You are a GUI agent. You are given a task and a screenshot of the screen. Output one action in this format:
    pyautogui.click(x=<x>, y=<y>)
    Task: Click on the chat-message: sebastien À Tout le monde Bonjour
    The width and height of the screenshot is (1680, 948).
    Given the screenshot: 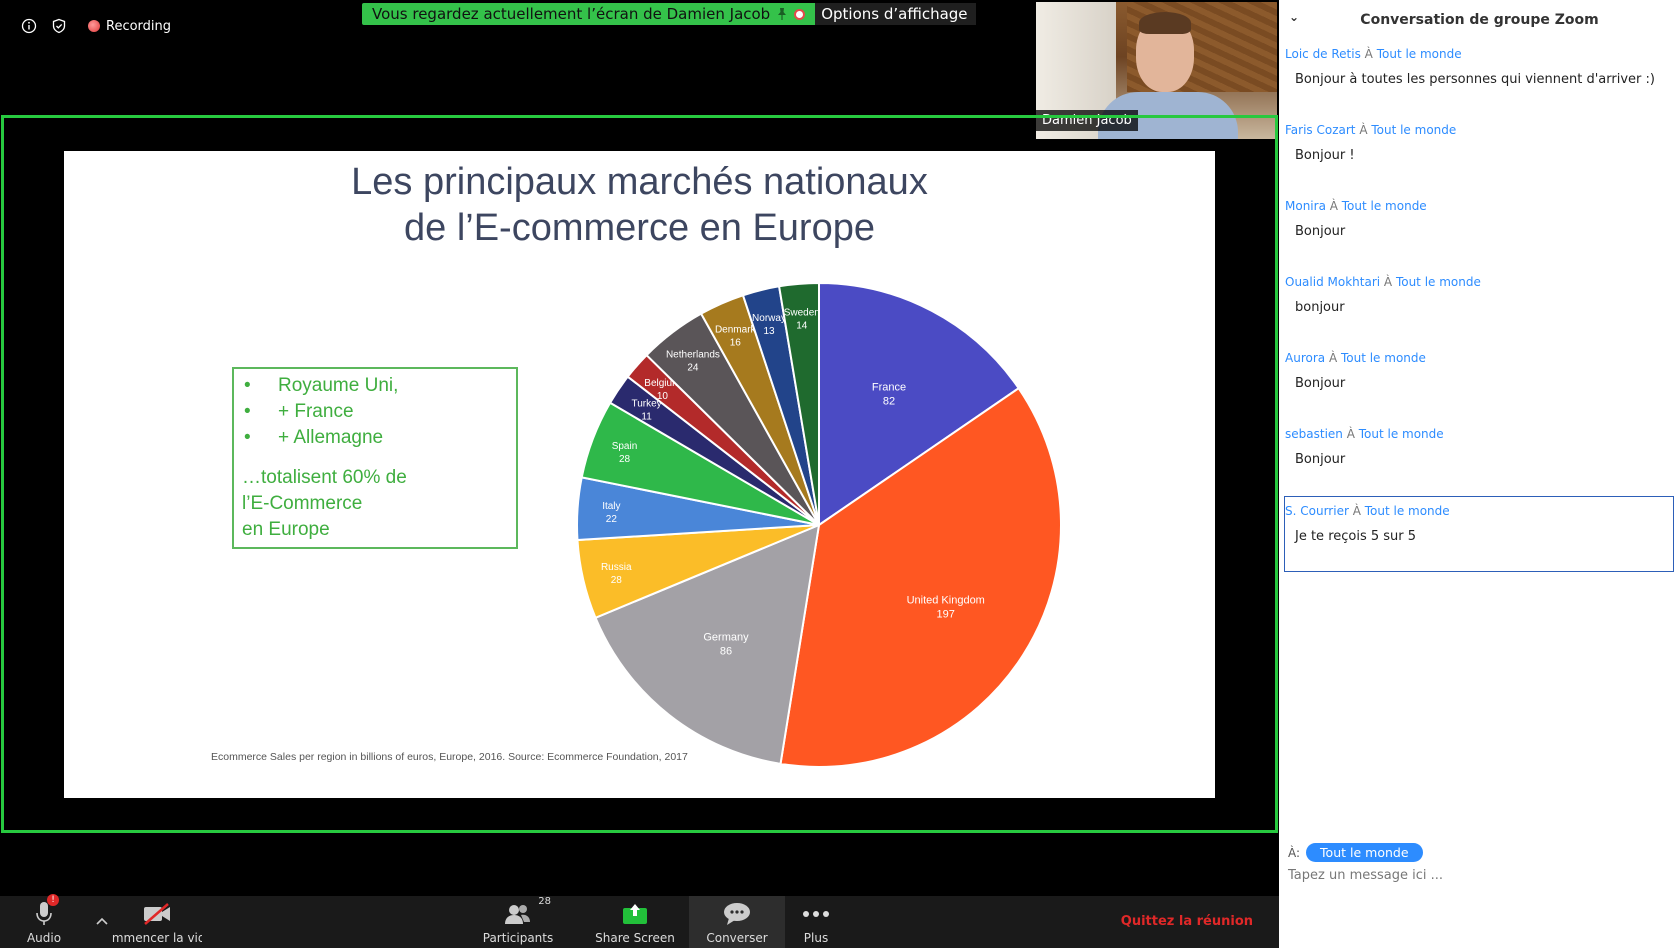 What is the action you would take?
    pyautogui.click(x=1479, y=458)
    